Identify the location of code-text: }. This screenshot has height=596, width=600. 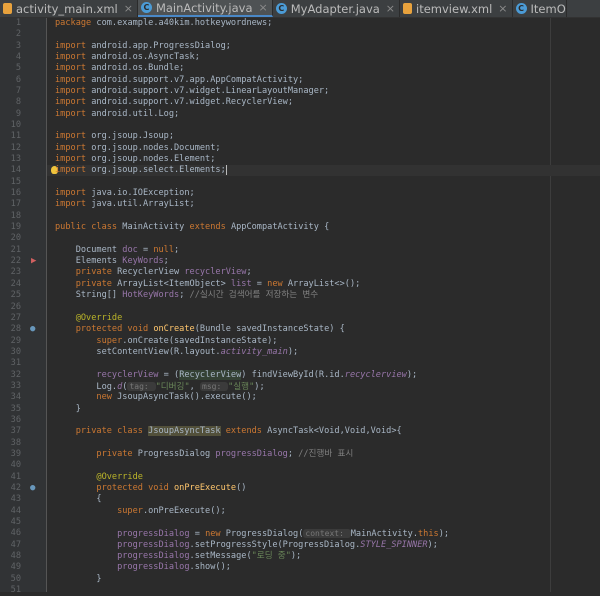
(78, 579).